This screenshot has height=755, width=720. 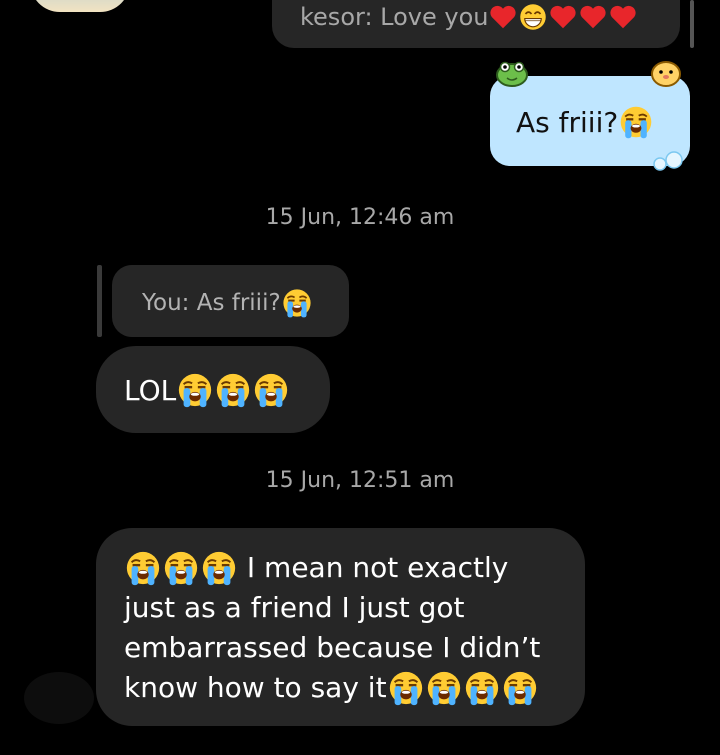 I want to click on reply-indicator-bar, so click(x=99, y=301).